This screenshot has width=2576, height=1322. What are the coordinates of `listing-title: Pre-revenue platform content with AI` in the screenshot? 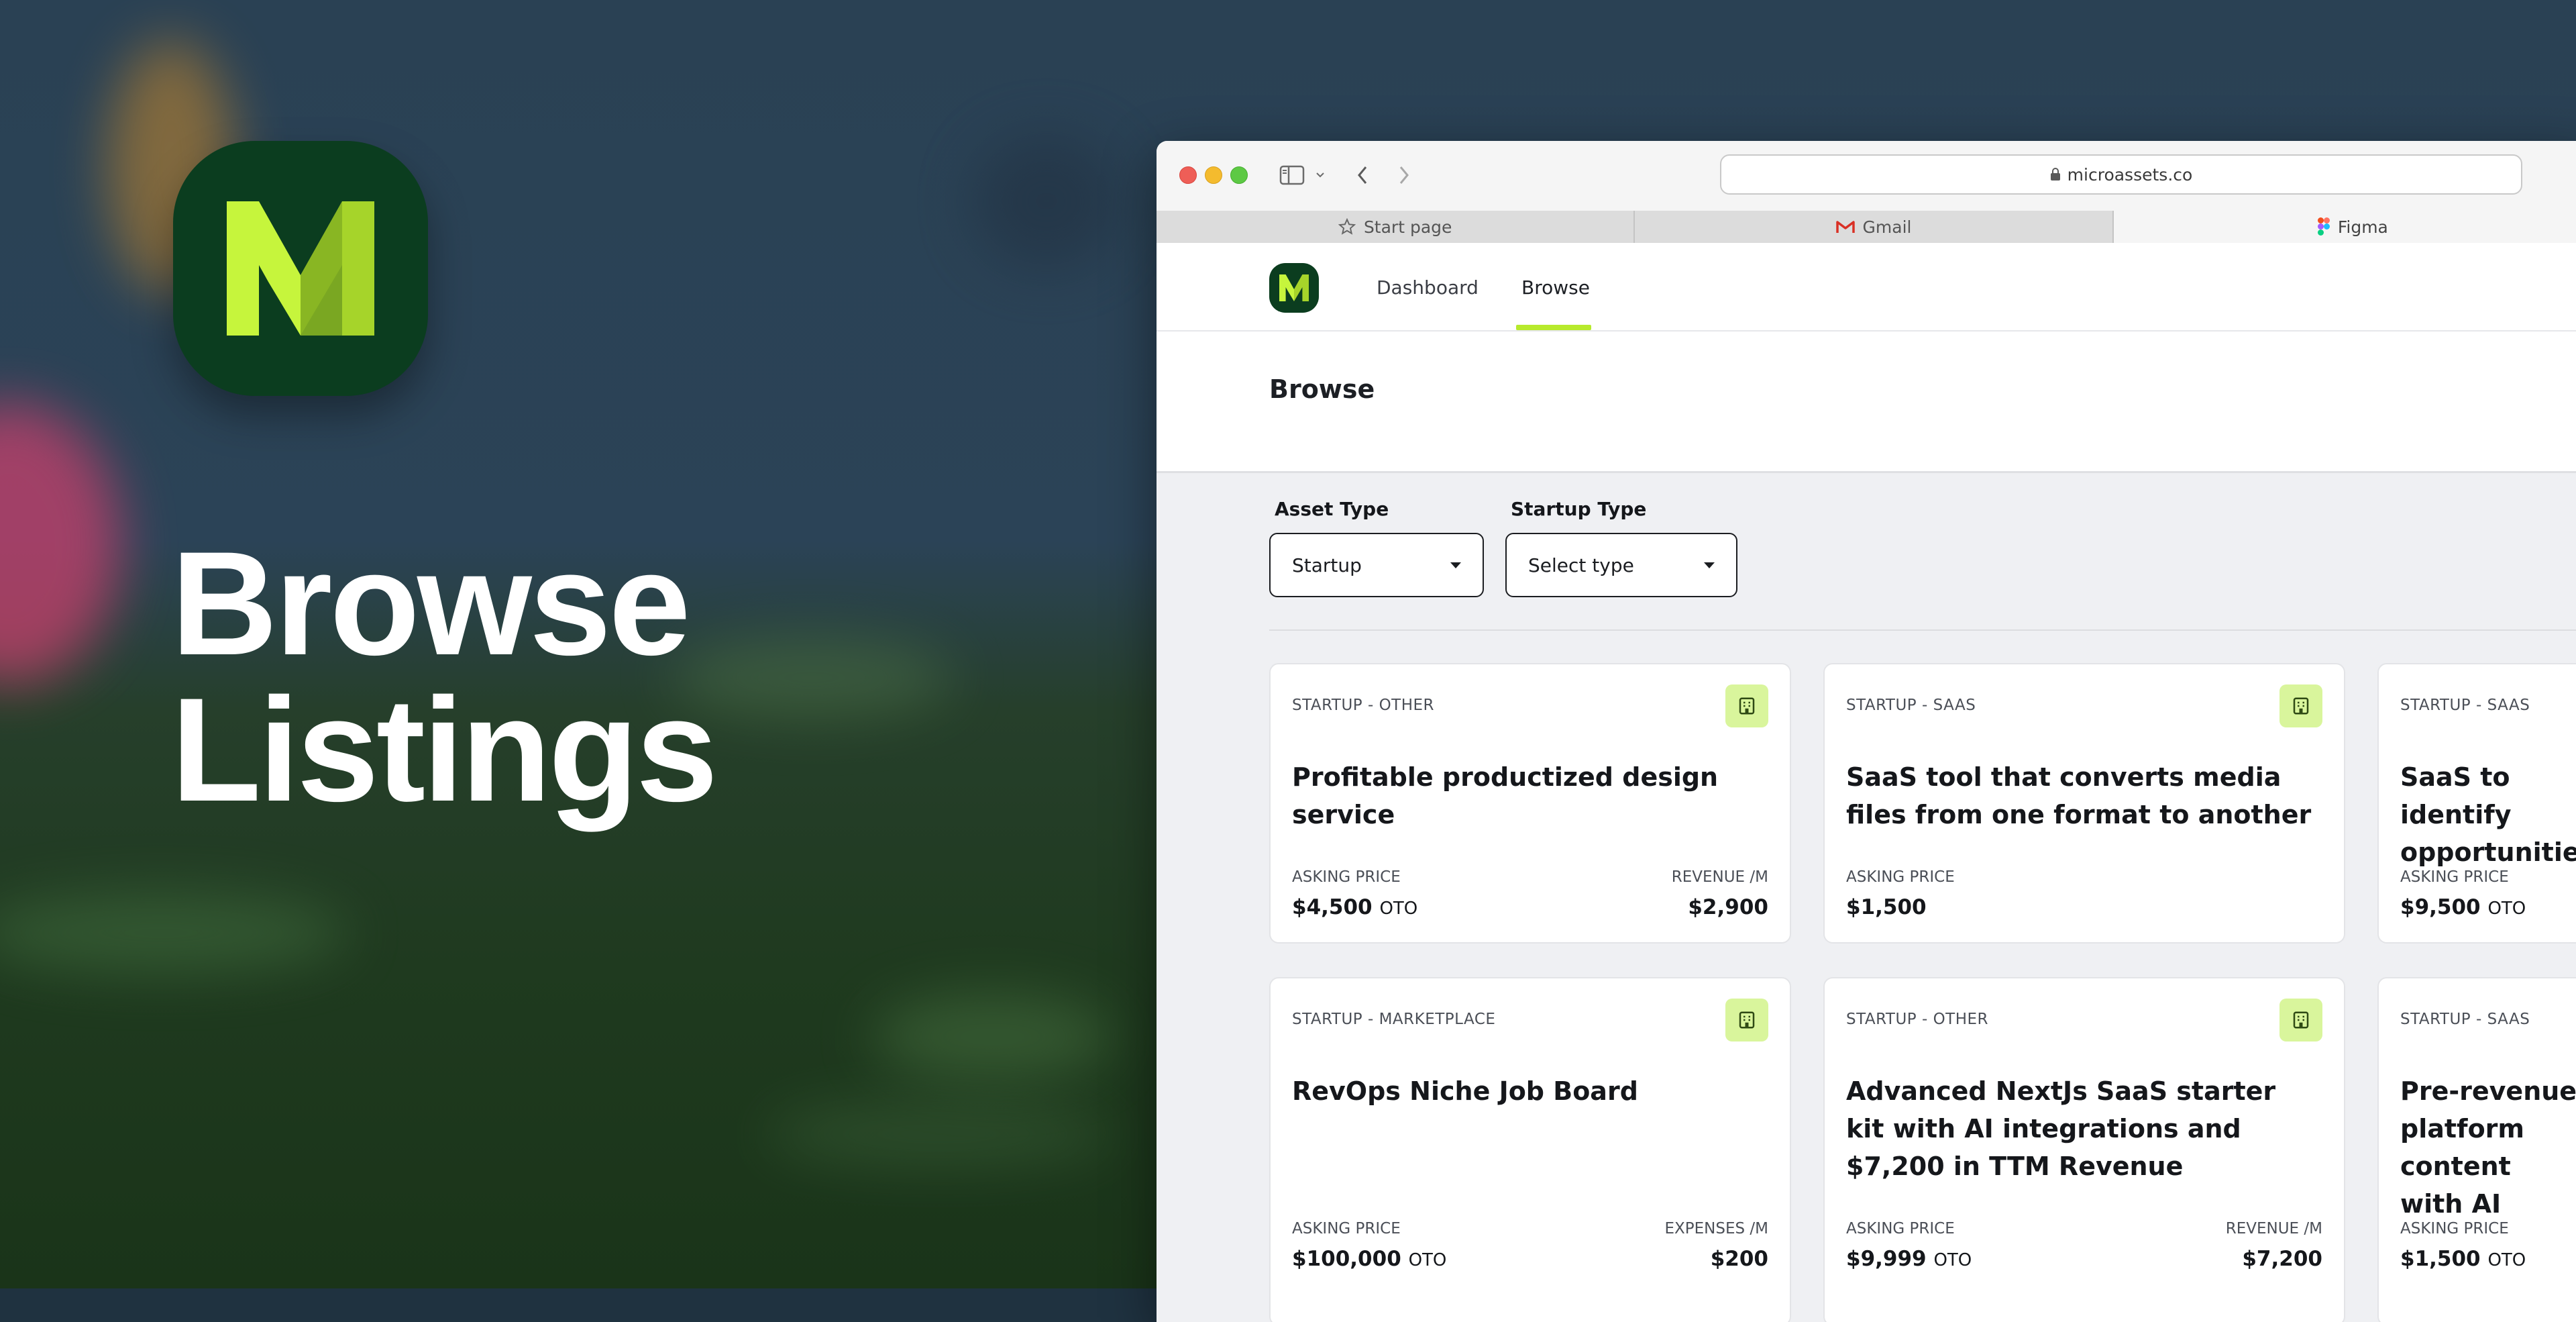 It's located at (2488, 1147).